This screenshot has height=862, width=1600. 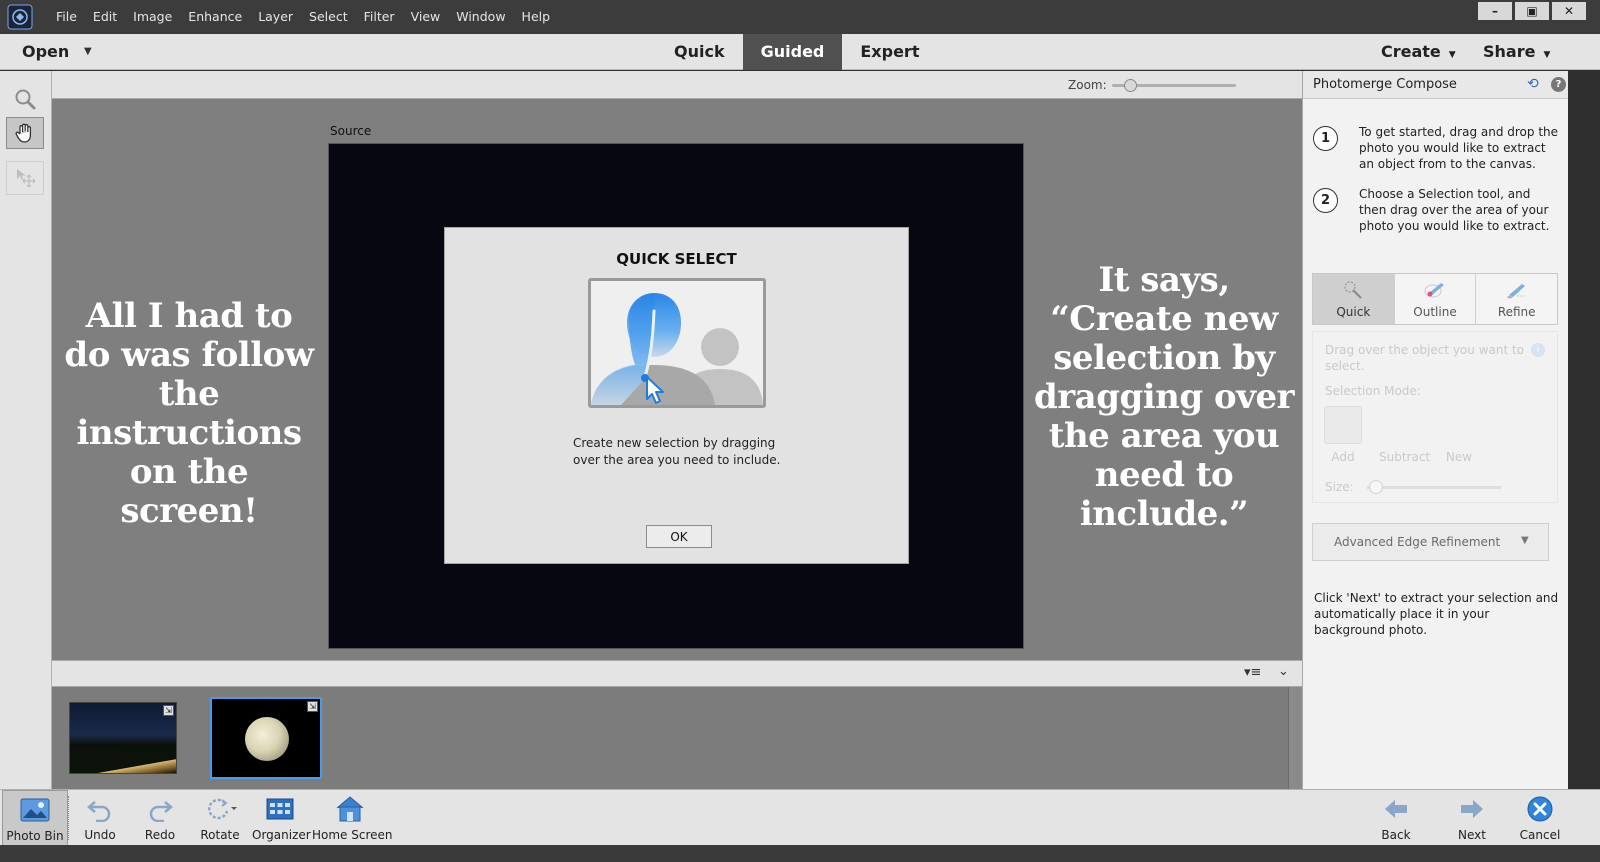 What do you see at coordinates (152, 17) in the screenshot?
I see `menu-image: Image` at bounding box center [152, 17].